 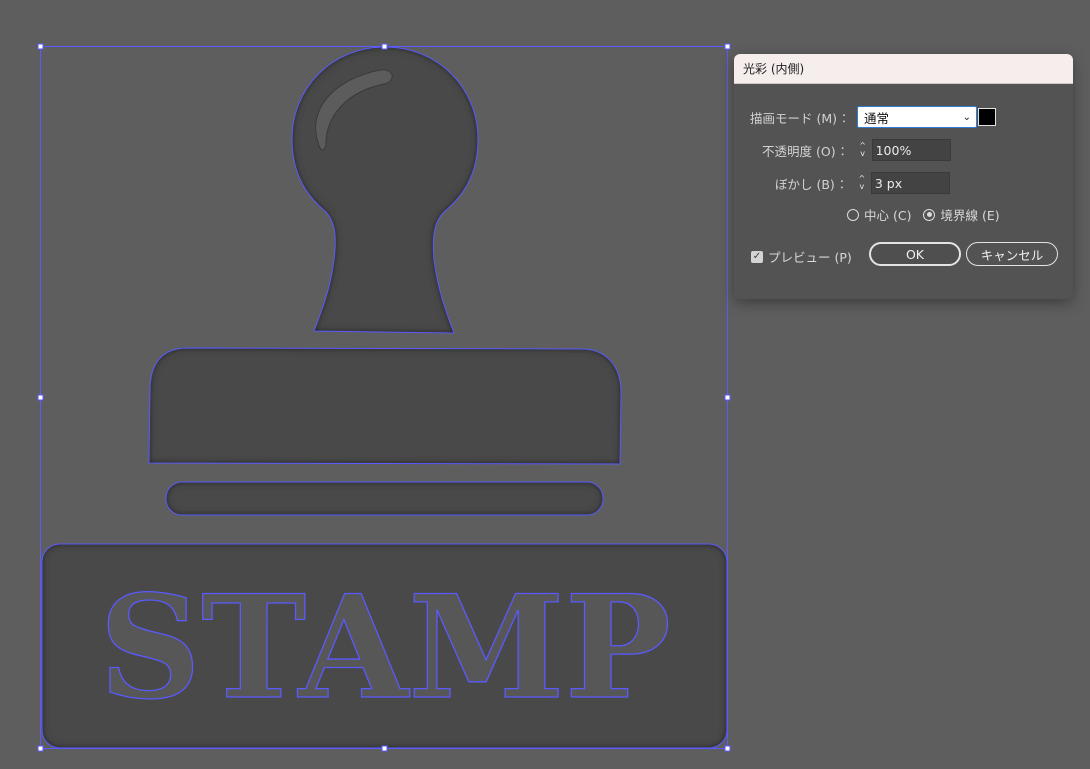 What do you see at coordinates (929, 214) in the screenshot?
I see `radio-edge` at bounding box center [929, 214].